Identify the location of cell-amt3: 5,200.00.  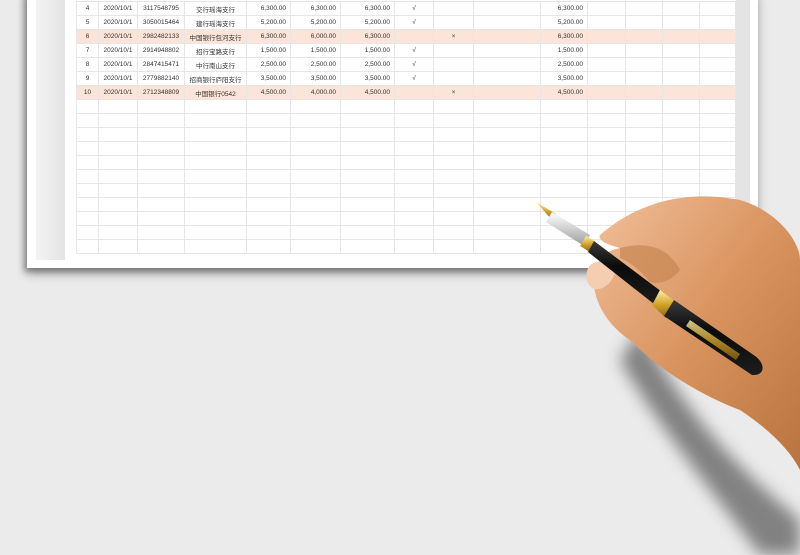
(367, 22).